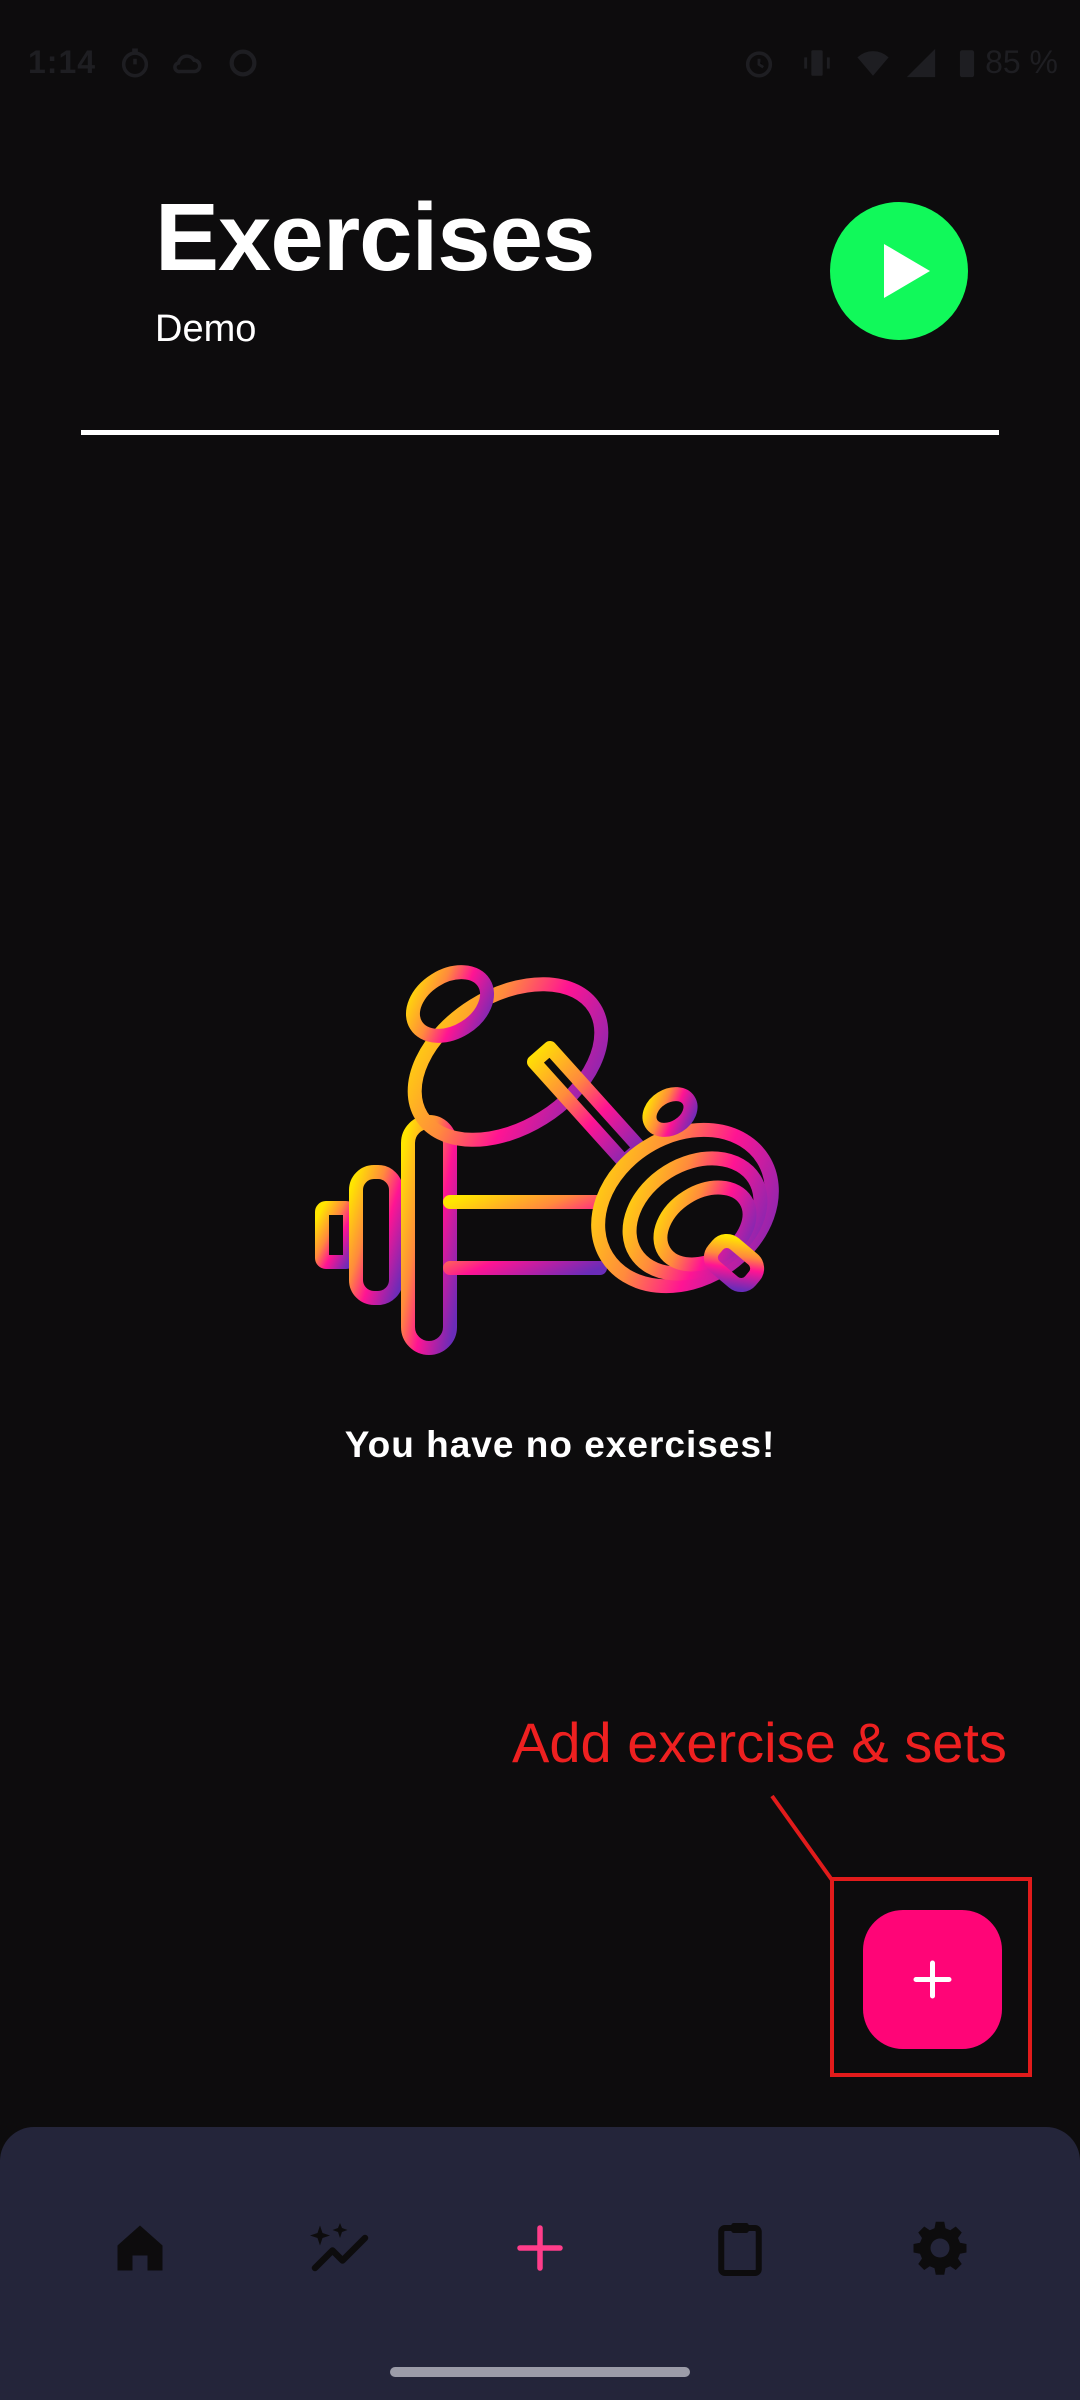 This screenshot has height=2400, width=1080. What do you see at coordinates (187, 64) in the screenshot?
I see `cloud-icon` at bounding box center [187, 64].